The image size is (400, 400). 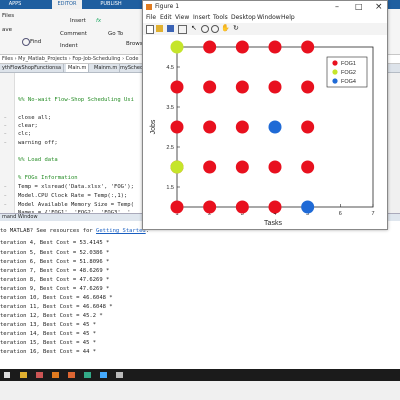 I want to click on maximize-button: □, so click(x=359, y=7).